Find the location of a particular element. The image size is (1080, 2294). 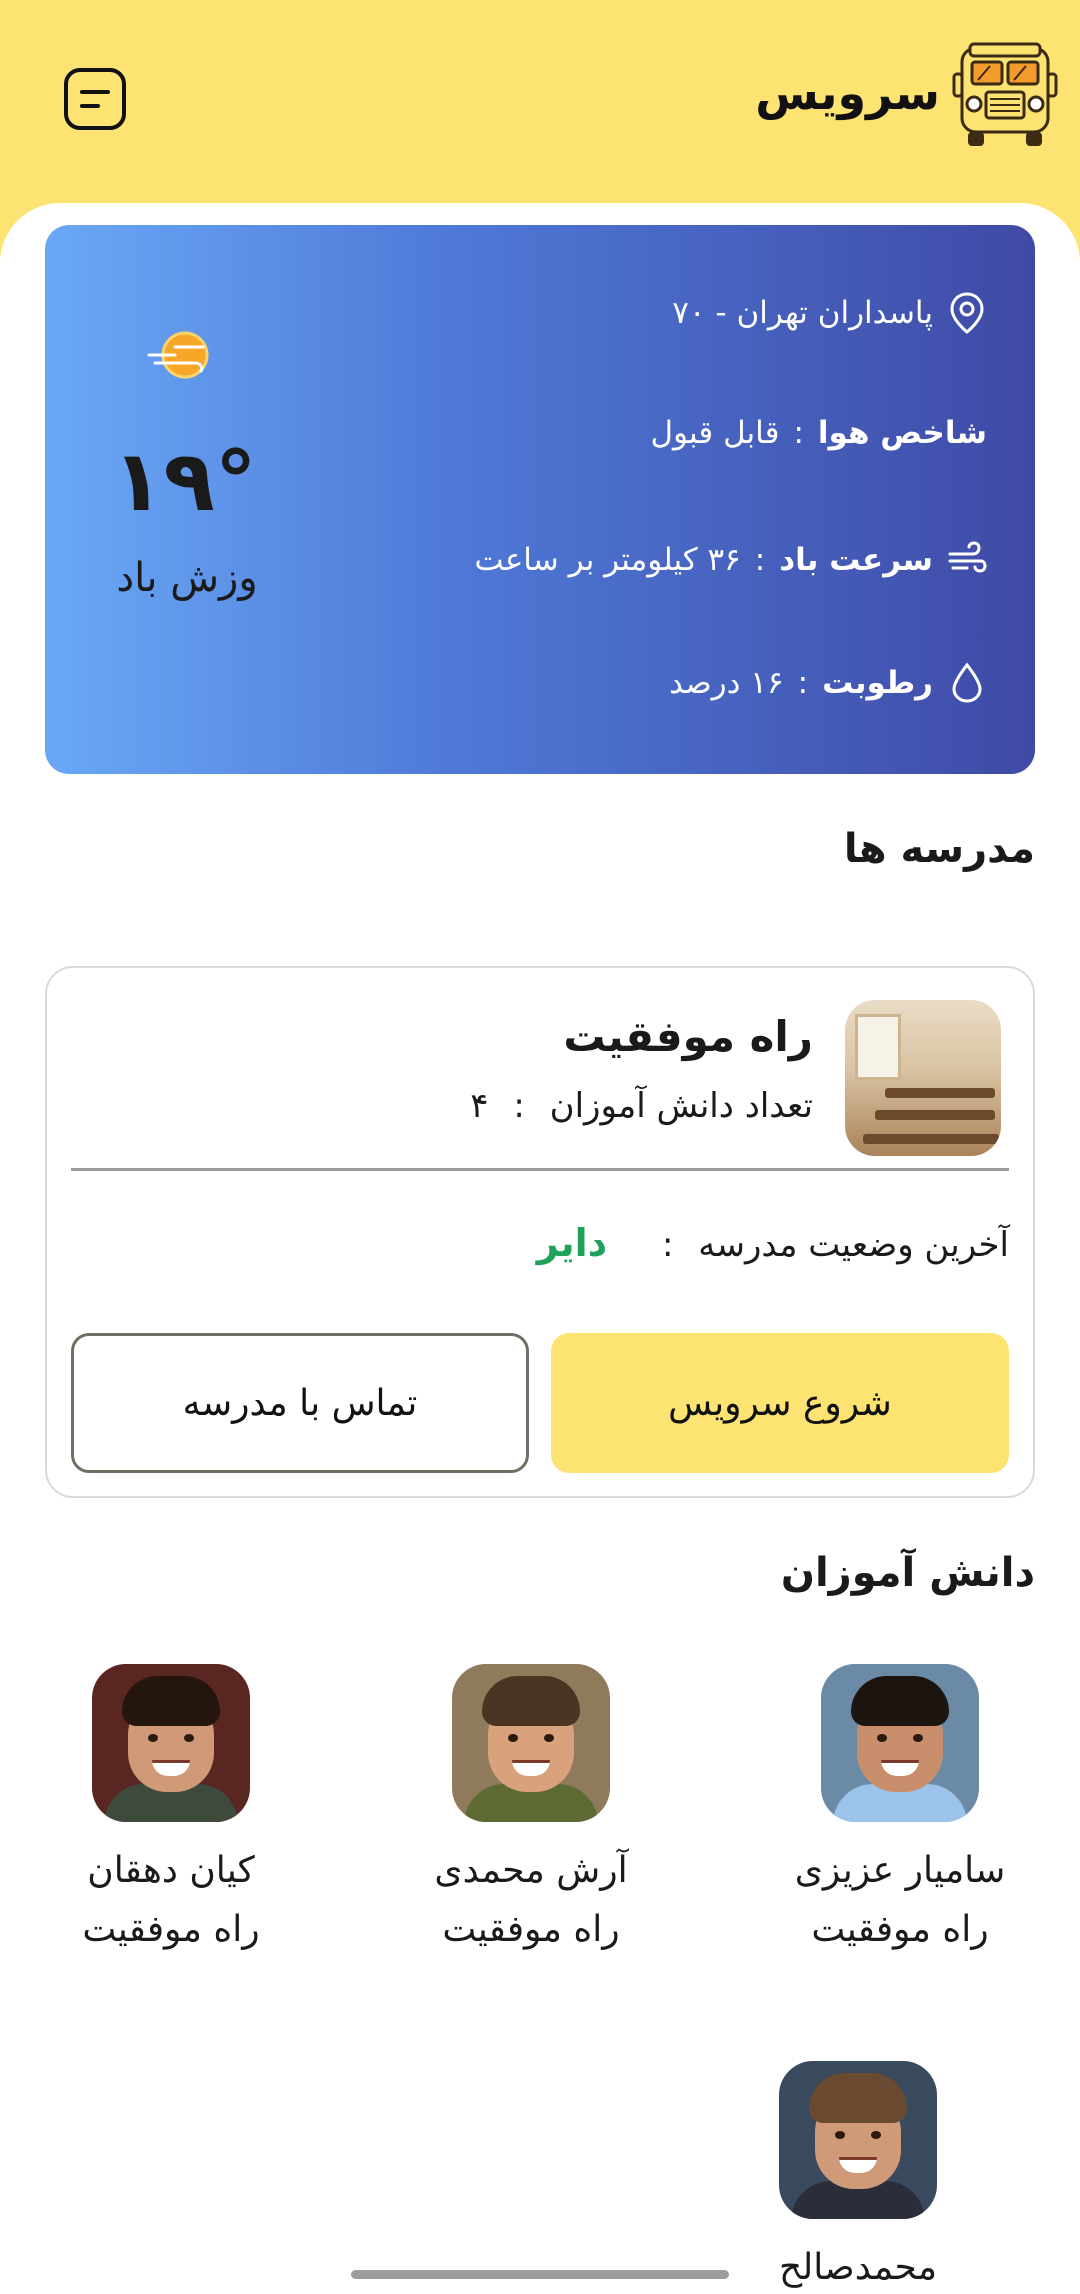

wind-label: سرعت باد is located at coordinates (856, 560).